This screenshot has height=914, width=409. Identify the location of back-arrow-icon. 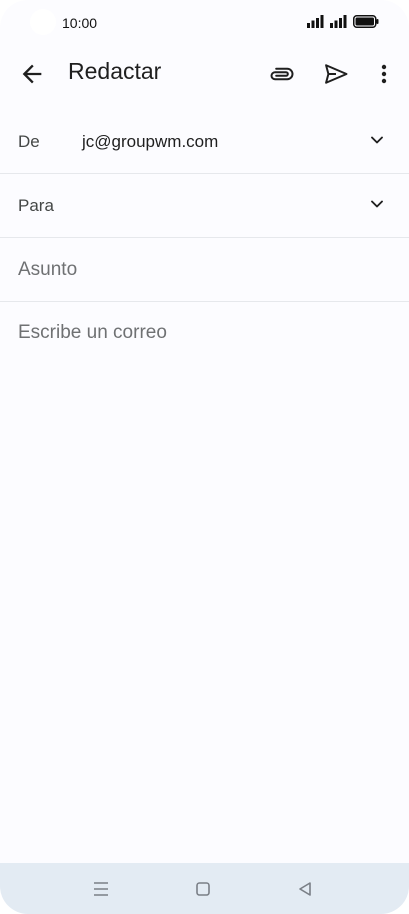
(32, 74).